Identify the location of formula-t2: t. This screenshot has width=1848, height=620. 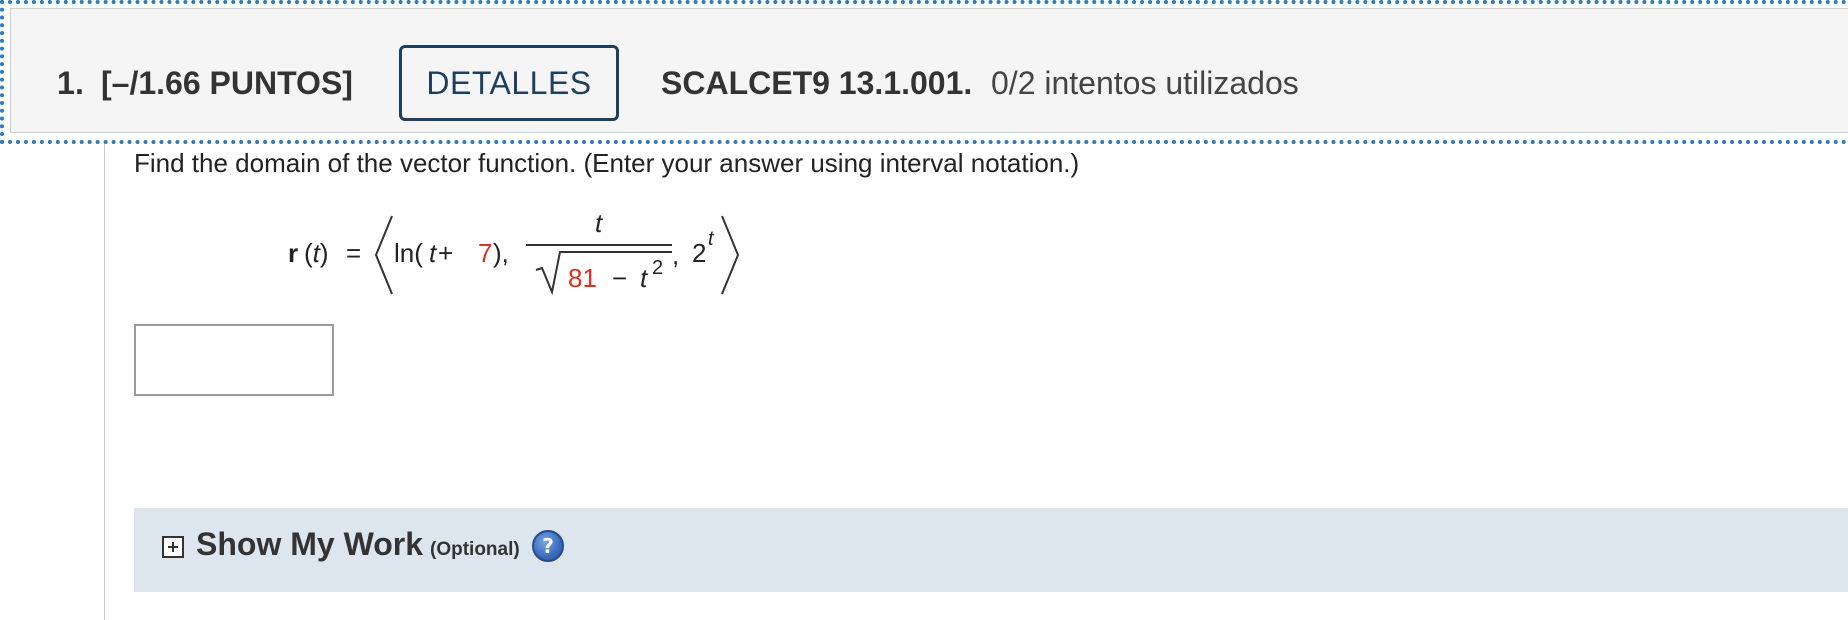
(644, 278).